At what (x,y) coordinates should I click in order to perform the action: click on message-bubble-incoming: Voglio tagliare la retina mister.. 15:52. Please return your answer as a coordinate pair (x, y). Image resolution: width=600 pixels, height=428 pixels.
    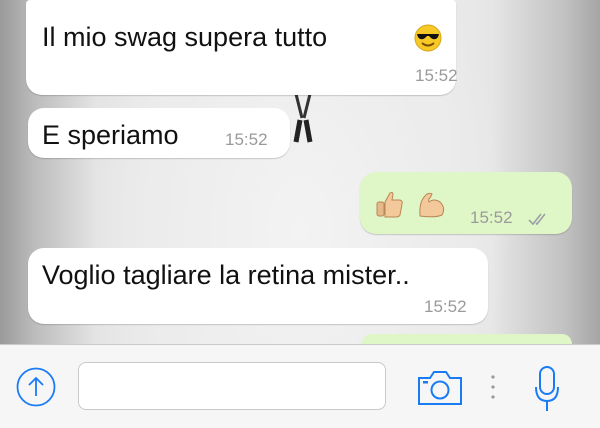
    Looking at the image, I should click on (258, 286).